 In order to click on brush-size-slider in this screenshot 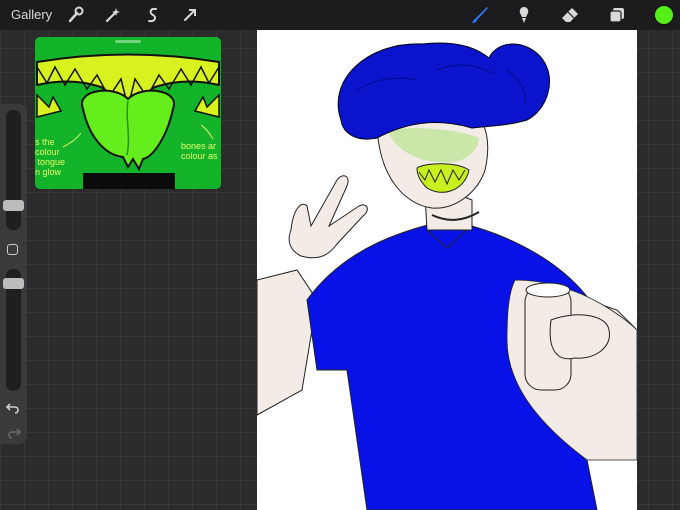, I will do `click(13, 170)`.